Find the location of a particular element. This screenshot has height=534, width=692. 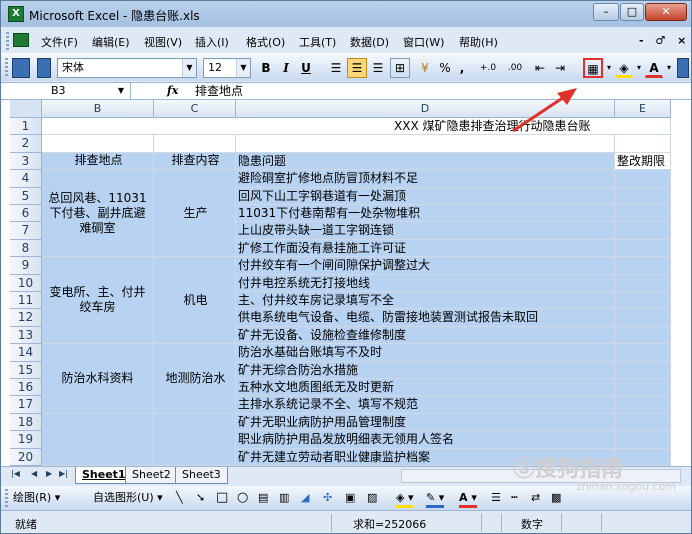

row-header-16: 16 is located at coordinates (26, 388).